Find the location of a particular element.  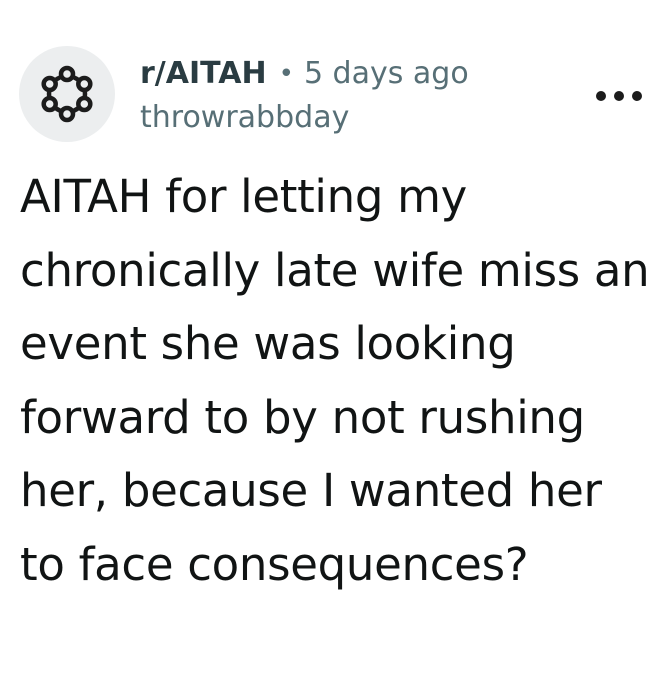

post-meta: r/AITAH • 5 days ago throwrabbday is located at coordinates (304, 96).